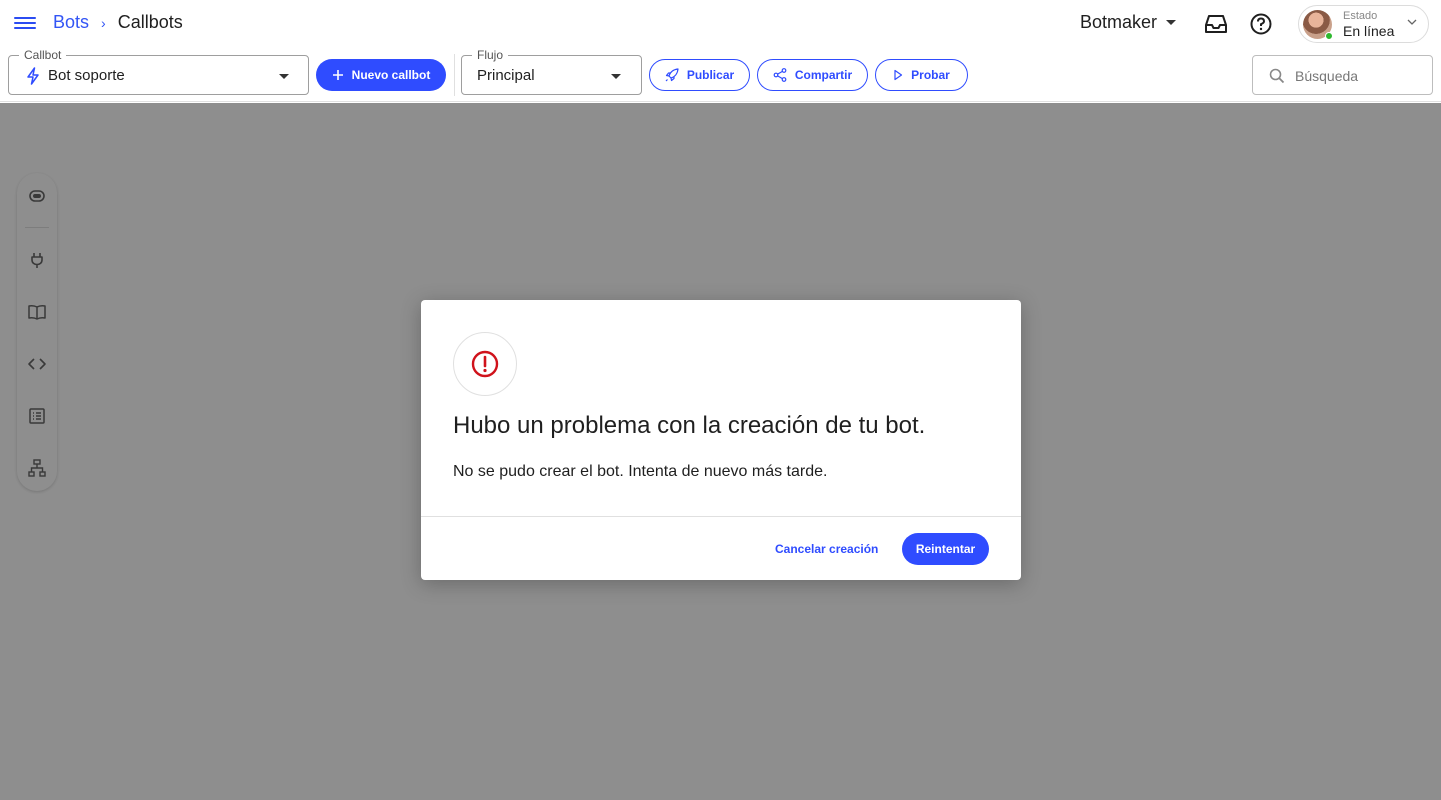 The width and height of the screenshot is (1441, 800). I want to click on retry-button: Reintentar, so click(945, 549).